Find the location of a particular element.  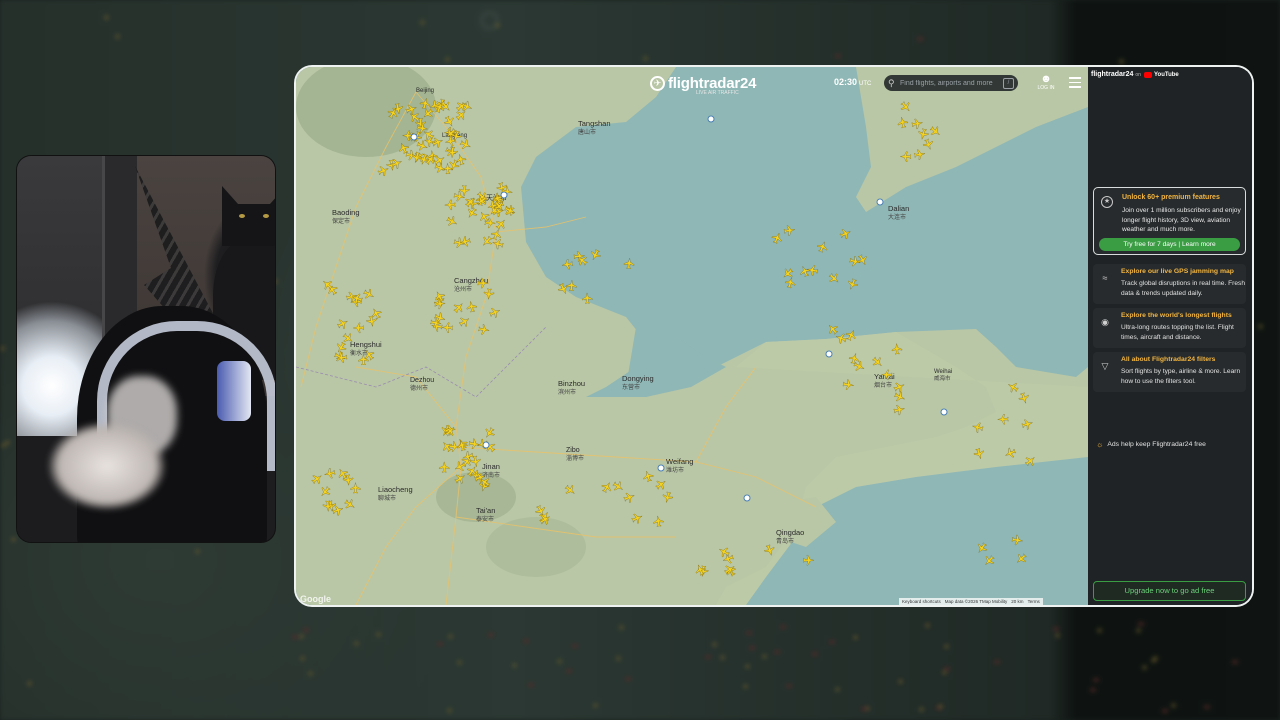

flightradar-logo: ✈ flightradar24 LIVE AIR TRAFFIC is located at coordinates (703, 83).